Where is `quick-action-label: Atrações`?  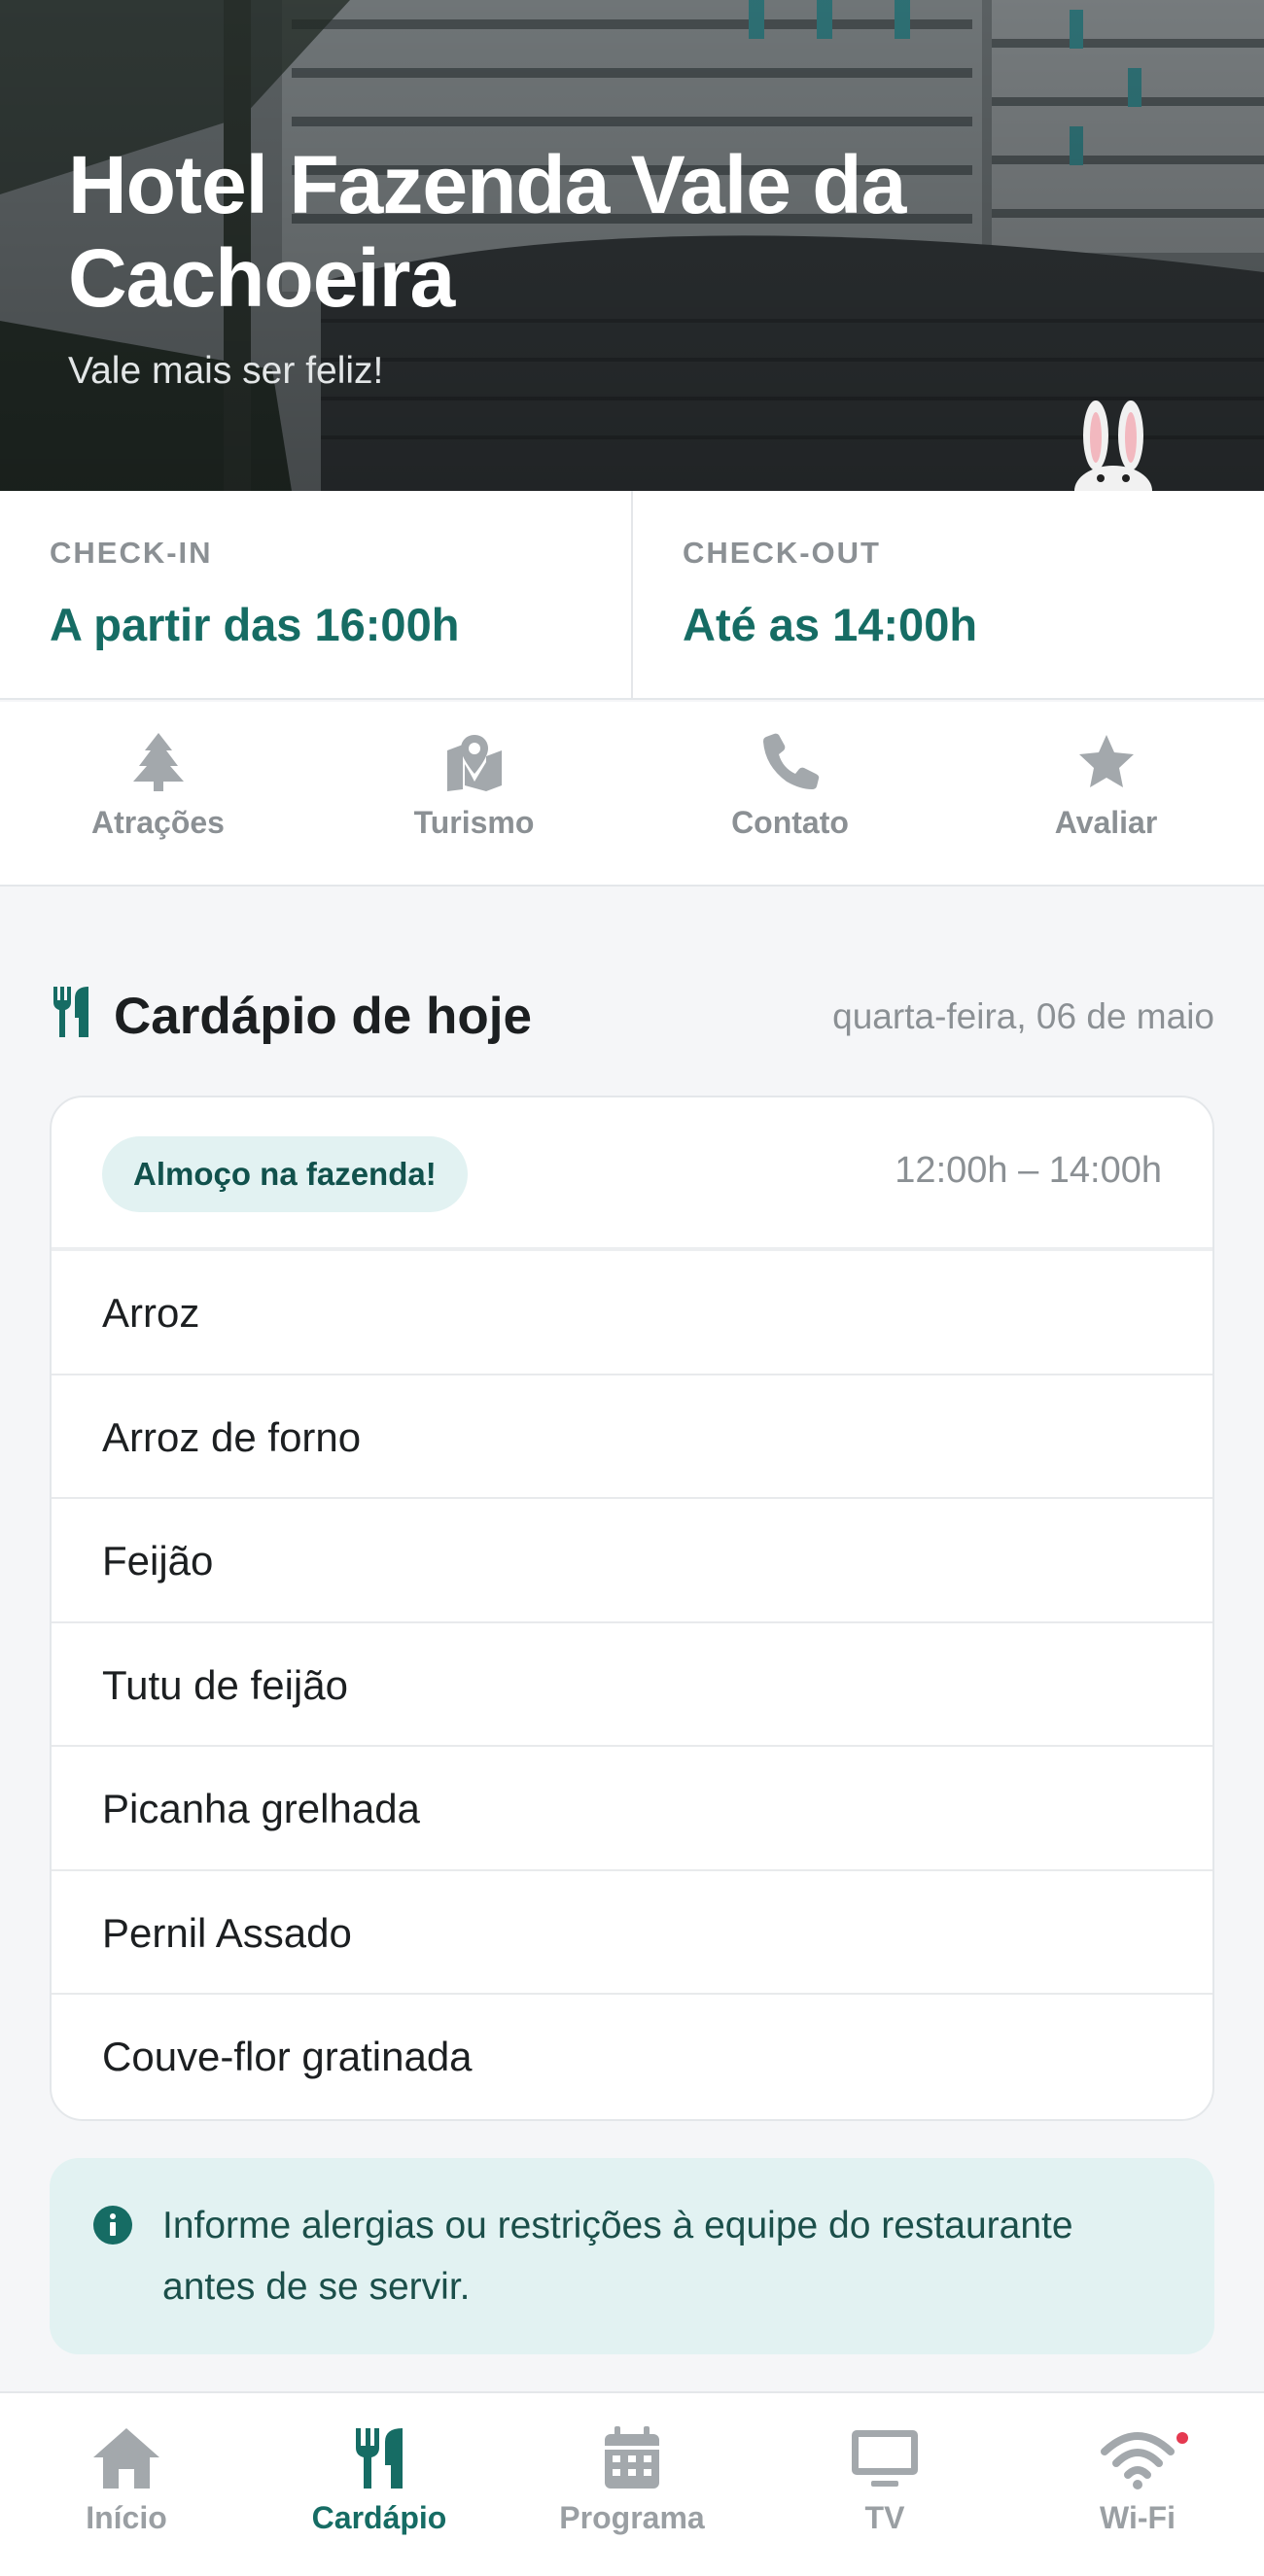
quick-action-label: Atrações is located at coordinates (158, 823).